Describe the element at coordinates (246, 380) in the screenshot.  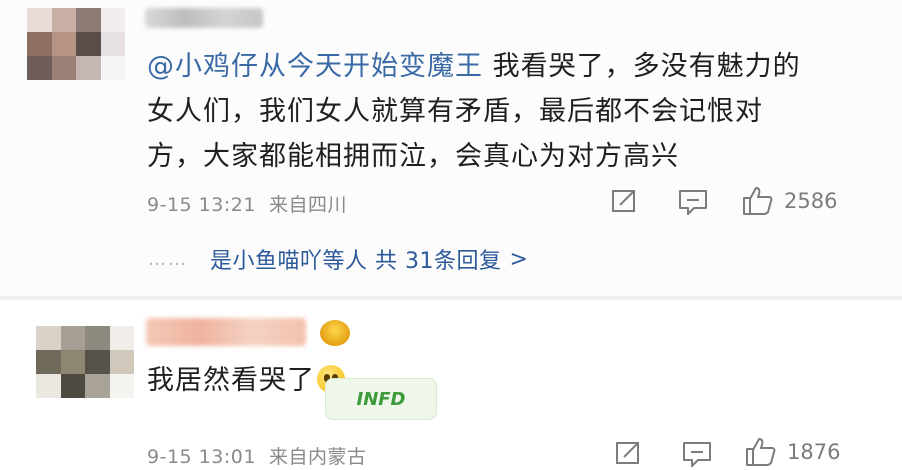
I see `comment-text: 我居然看哭了` at that location.